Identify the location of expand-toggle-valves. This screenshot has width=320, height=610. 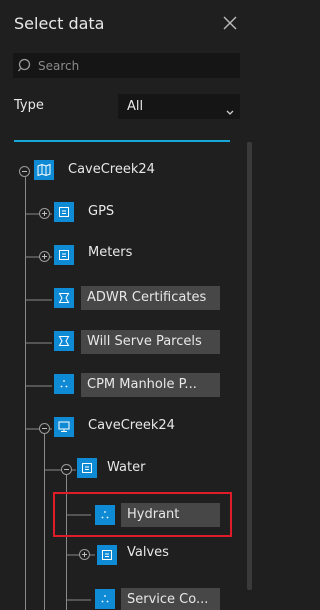
(84, 554).